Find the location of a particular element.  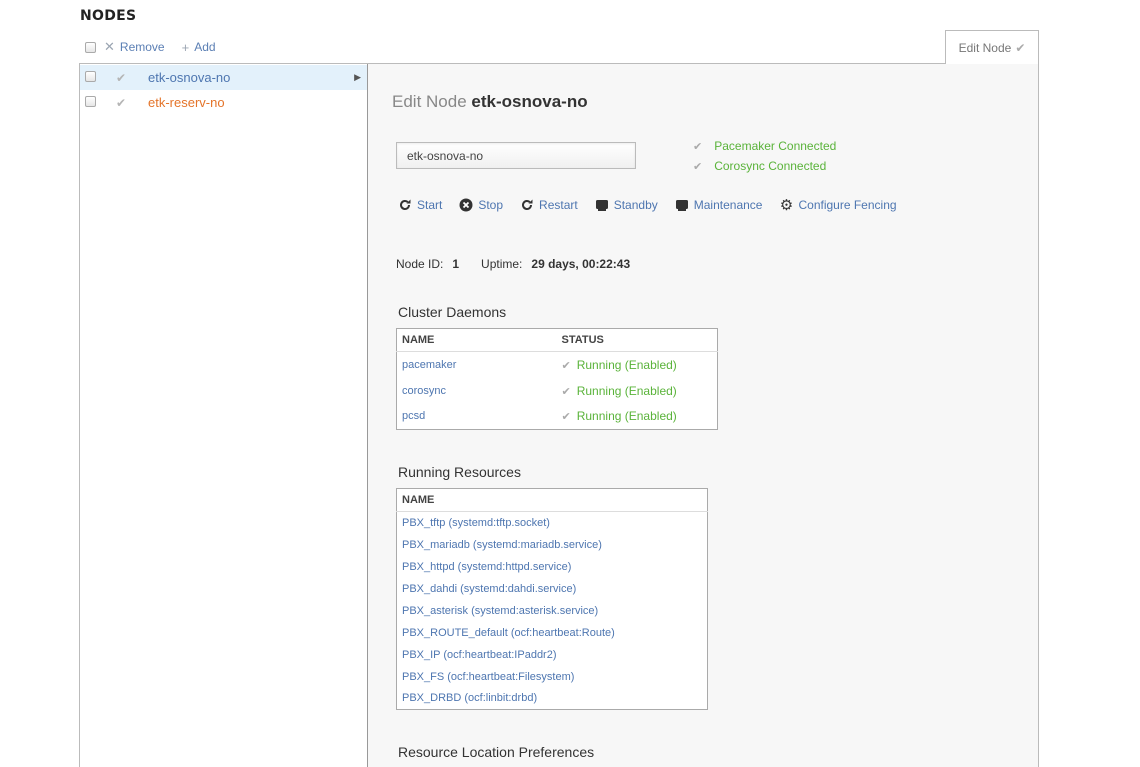

edit-title-prefix: Edit Node is located at coordinates (429, 101).